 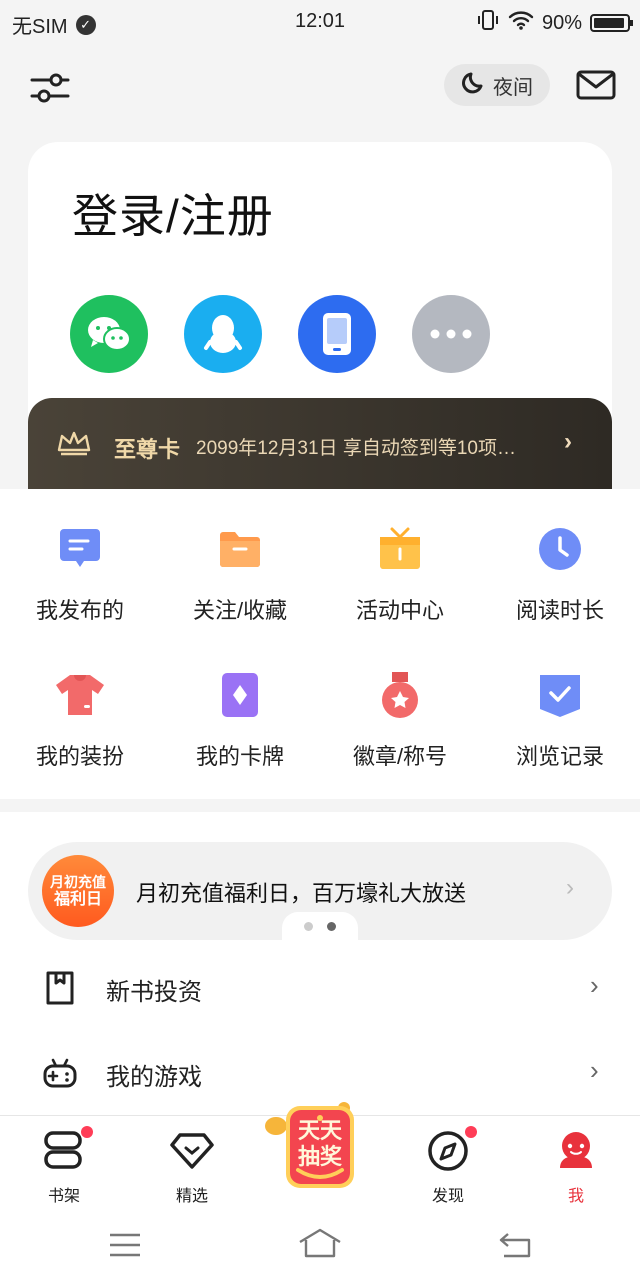 I want to click on wechat-login-button, so click(x=109, y=334).